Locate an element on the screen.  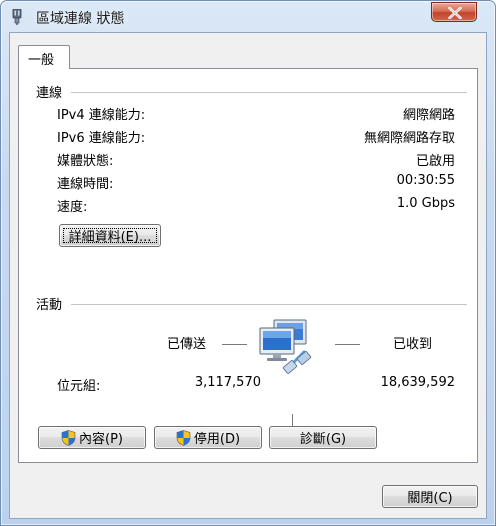
disable-button: 停用(D) is located at coordinates (208, 437).